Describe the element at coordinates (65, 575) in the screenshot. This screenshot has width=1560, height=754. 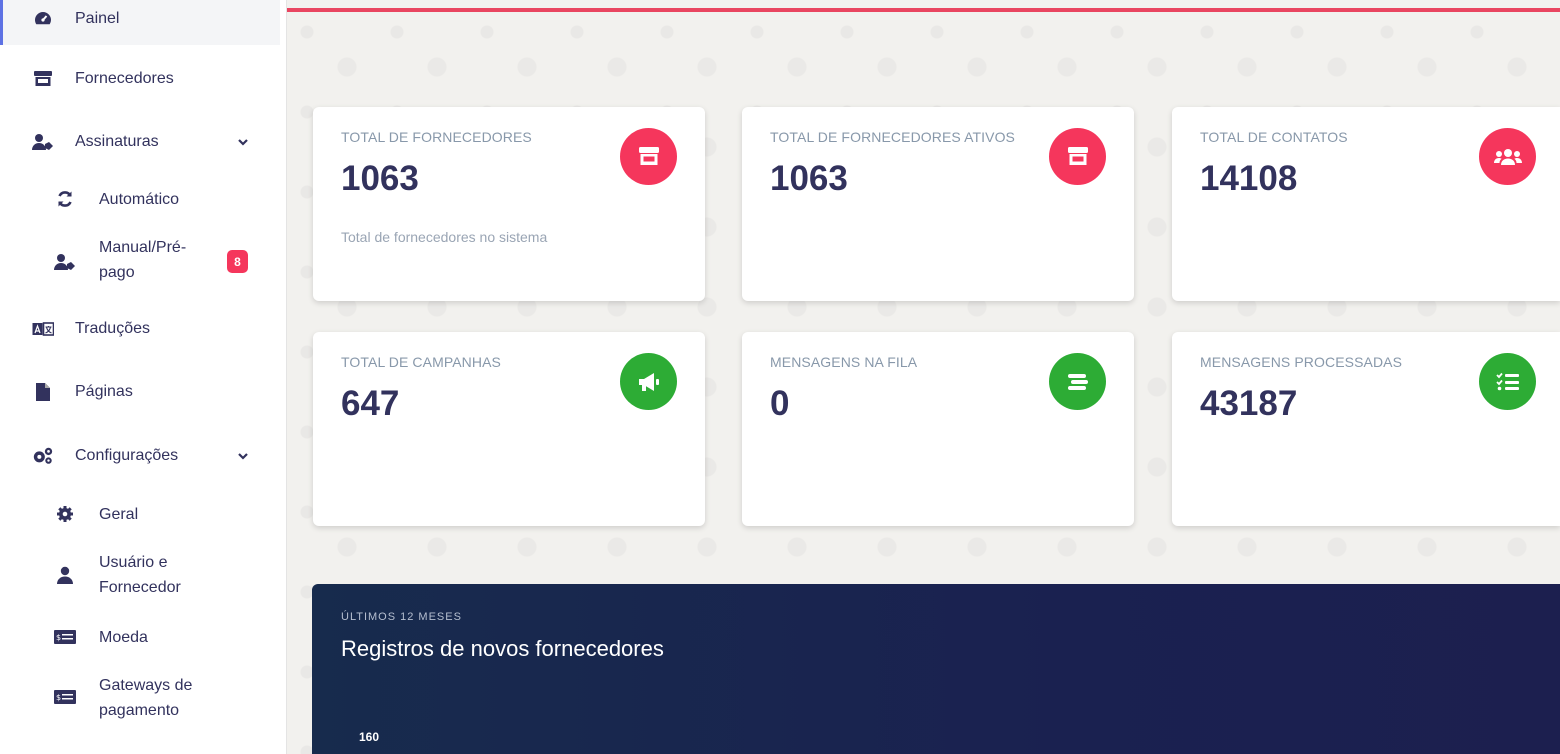
I see `user-icon` at that location.